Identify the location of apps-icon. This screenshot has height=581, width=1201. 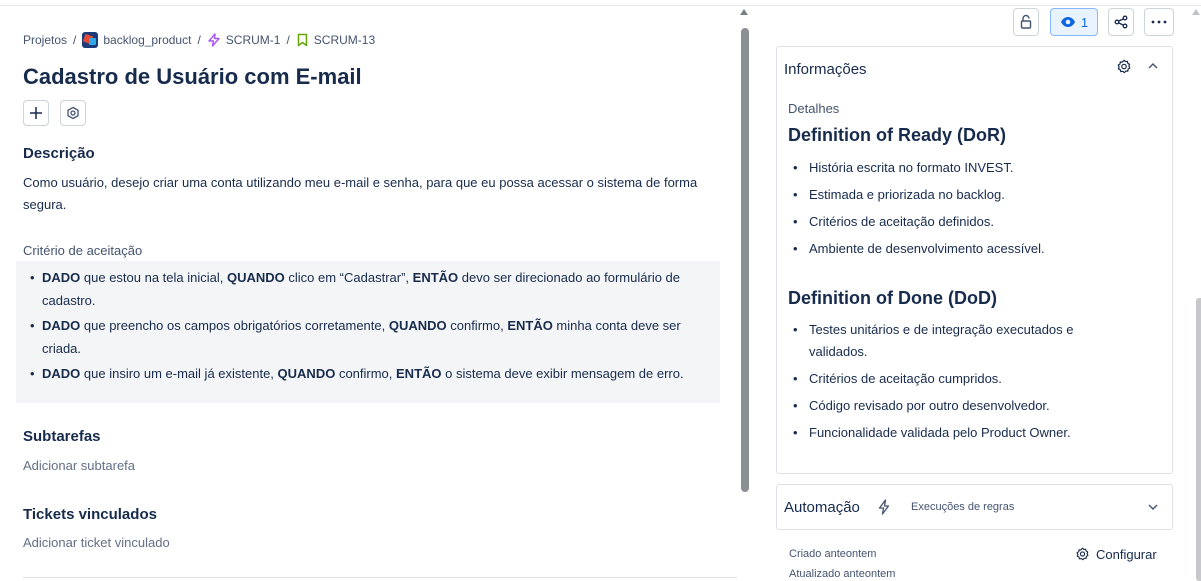
(73, 113).